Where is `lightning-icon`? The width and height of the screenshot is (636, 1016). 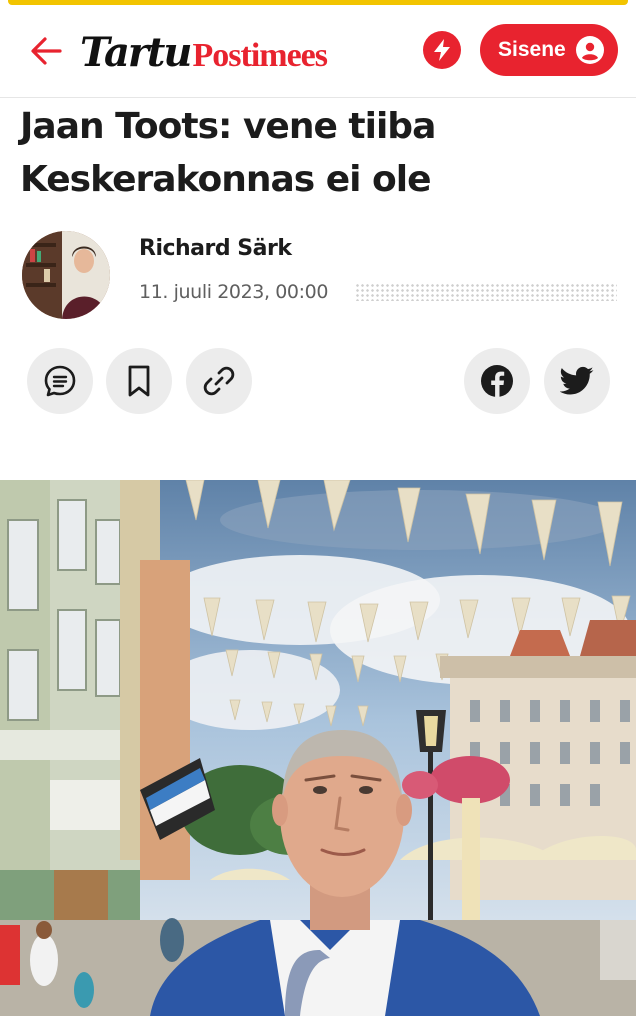 lightning-icon is located at coordinates (442, 50).